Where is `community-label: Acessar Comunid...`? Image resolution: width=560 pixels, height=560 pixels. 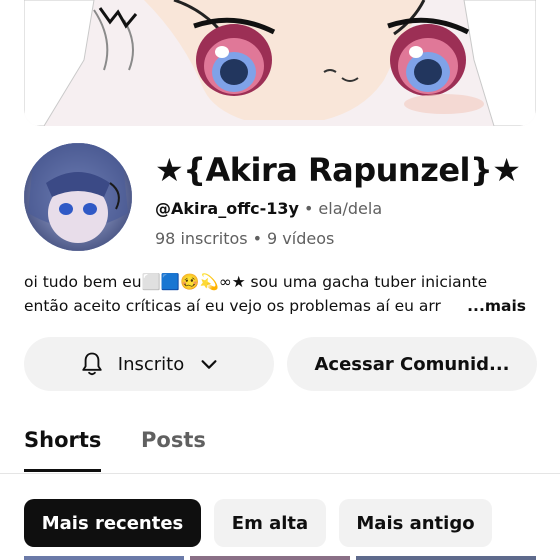
community-label: Acessar Comunid... is located at coordinates (412, 364).